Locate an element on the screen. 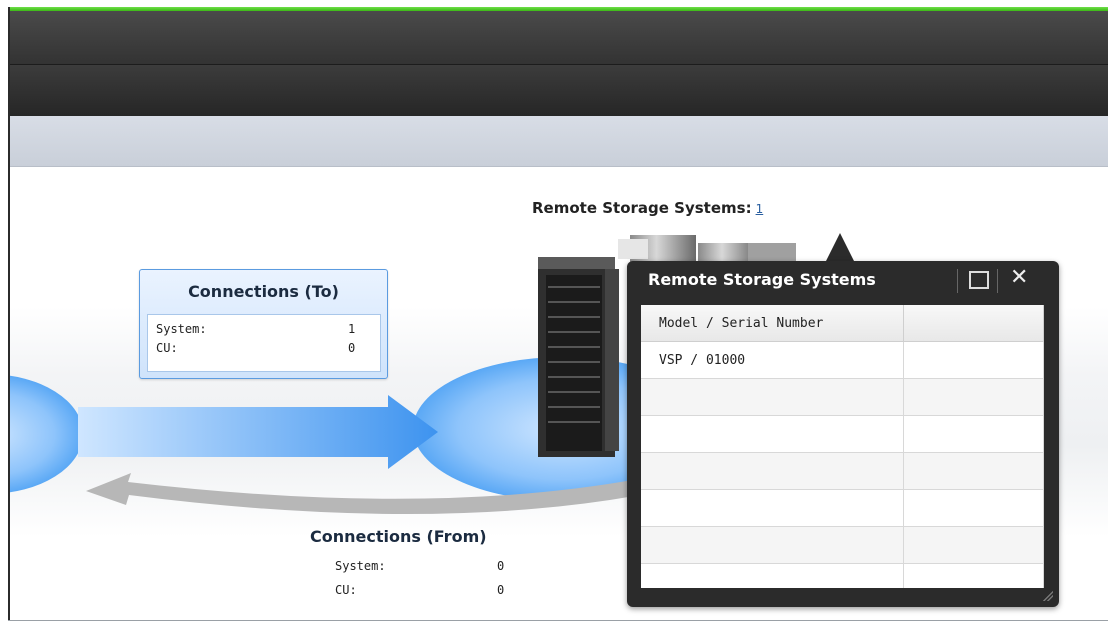  column-header-model-serial: Model / Serial Number is located at coordinates (772, 323).